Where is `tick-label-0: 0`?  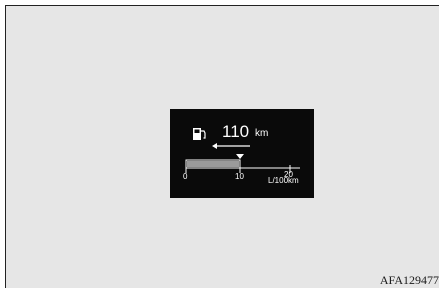 tick-label-0: 0 is located at coordinates (185, 176).